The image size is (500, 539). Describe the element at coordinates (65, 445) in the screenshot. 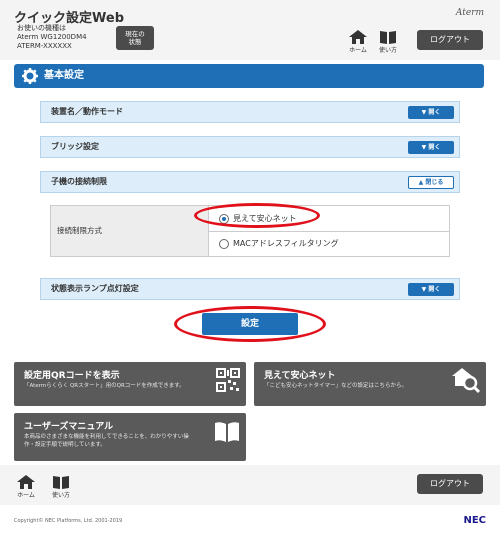

I see `card-desc-line: 作・設定手順で説明しています。` at that location.